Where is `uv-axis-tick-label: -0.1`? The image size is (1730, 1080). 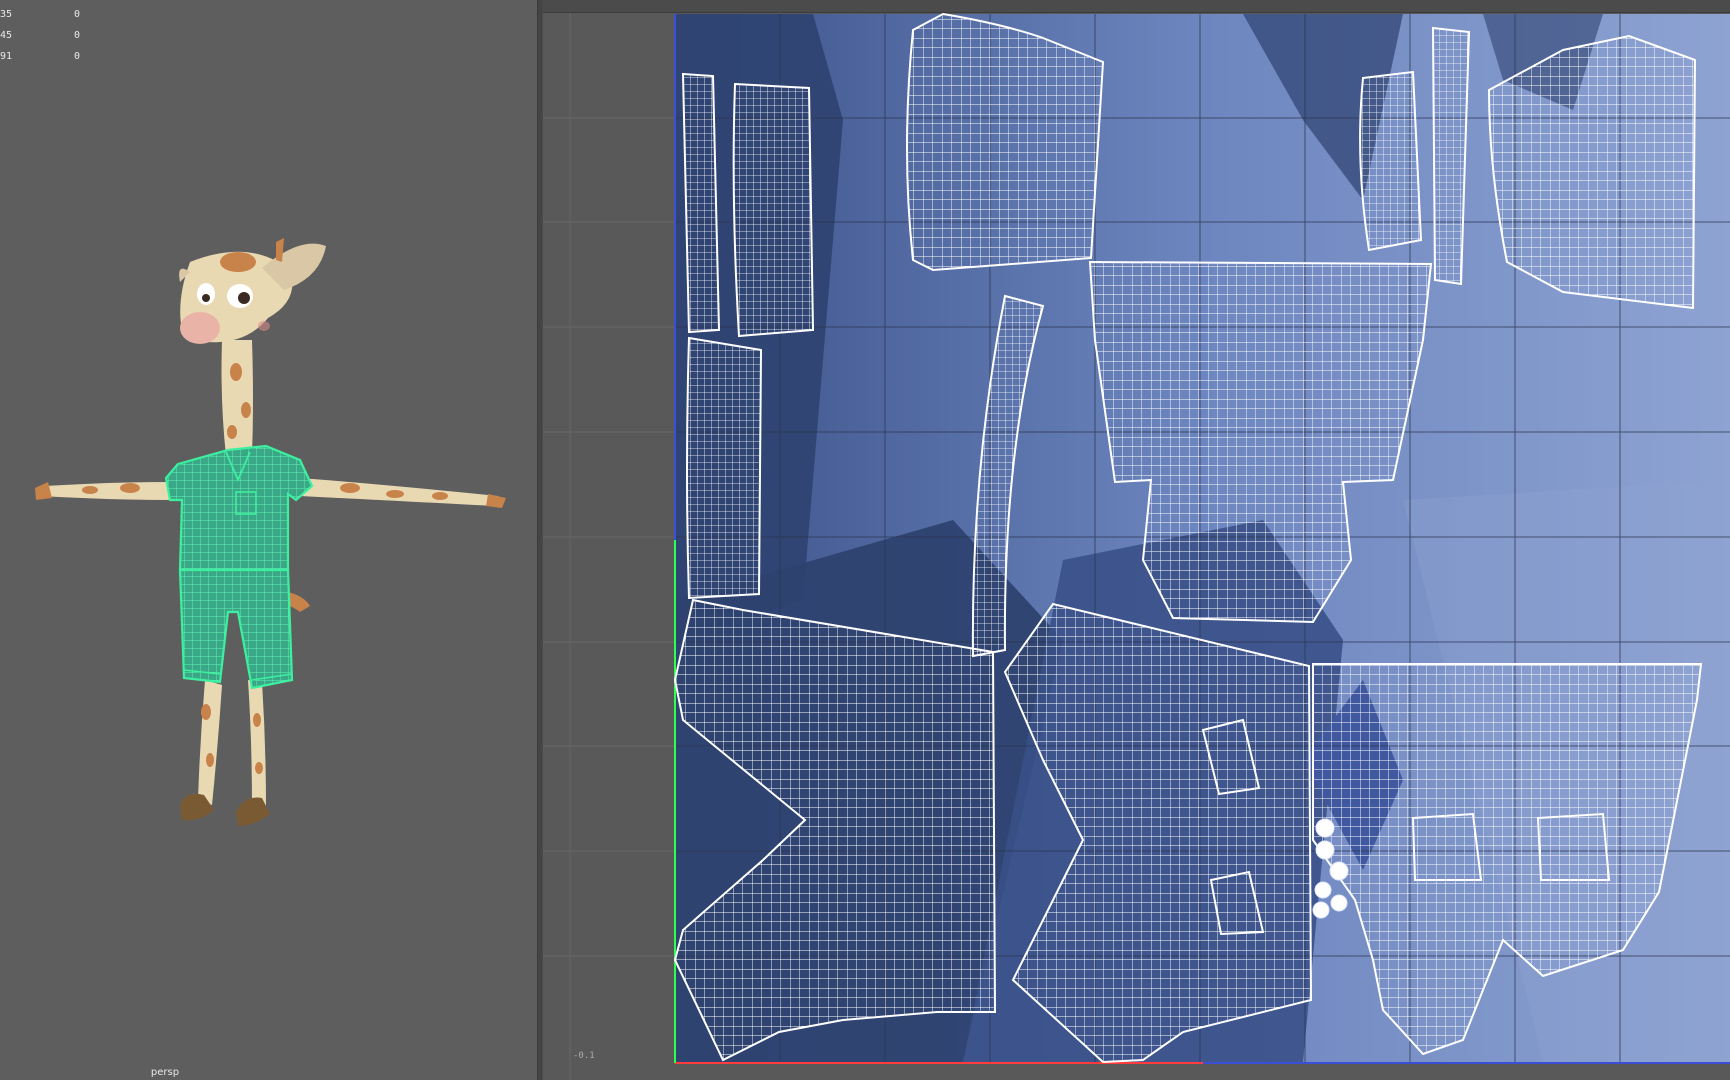
uv-axis-tick-label: -0.1 is located at coordinates (584, 1056).